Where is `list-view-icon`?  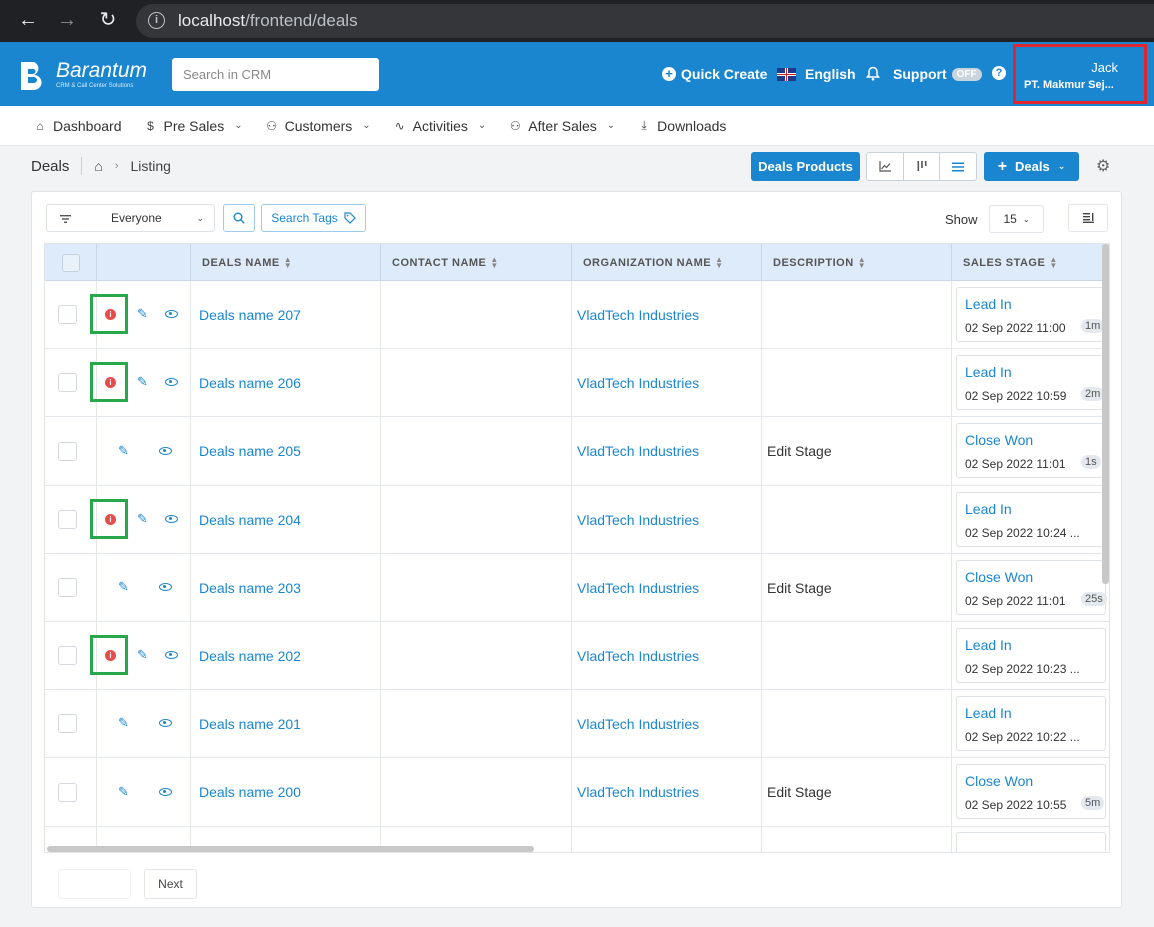
list-view-icon is located at coordinates (958, 166).